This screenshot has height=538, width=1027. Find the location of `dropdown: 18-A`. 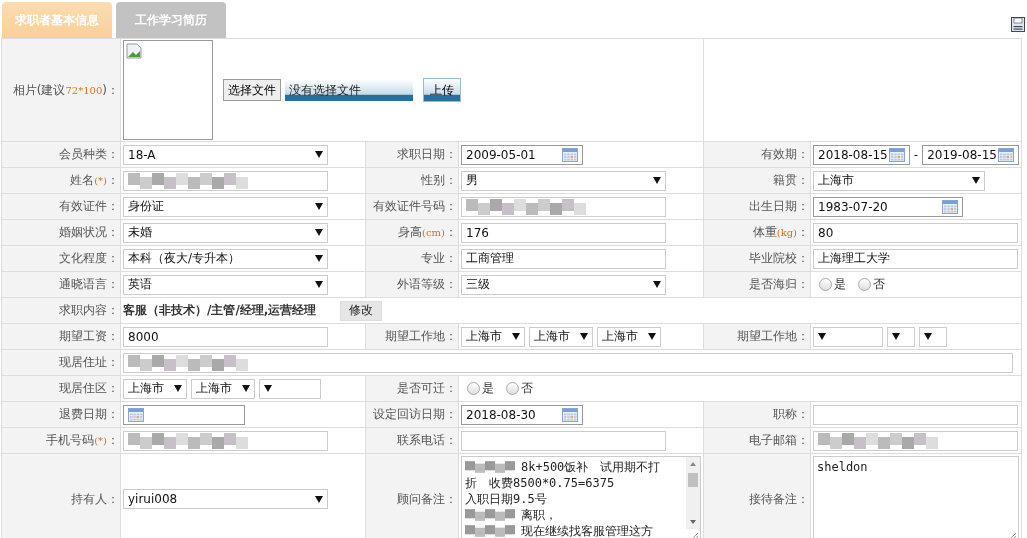

dropdown: 18-A is located at coordinates (225, 154).